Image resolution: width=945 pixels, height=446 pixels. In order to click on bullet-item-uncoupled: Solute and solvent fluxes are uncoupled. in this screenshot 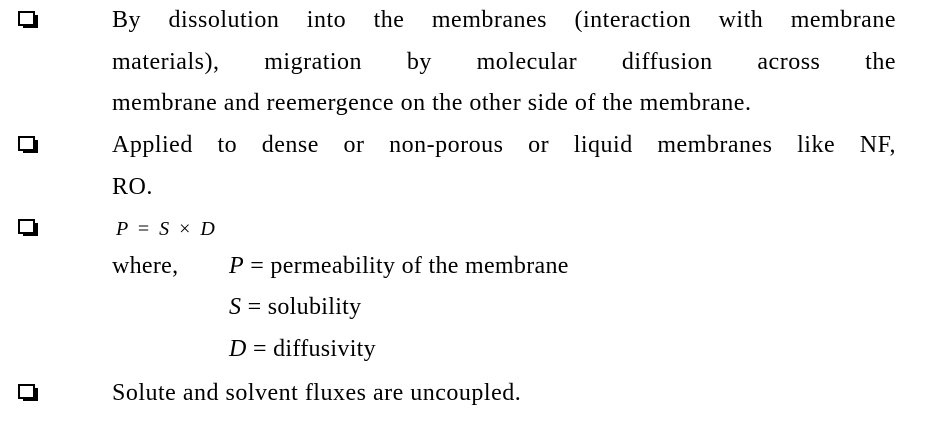, I will do `click(504, 394)`.